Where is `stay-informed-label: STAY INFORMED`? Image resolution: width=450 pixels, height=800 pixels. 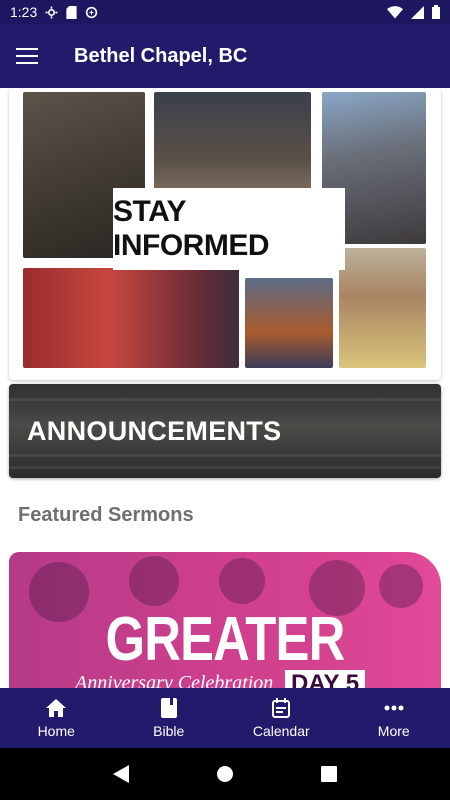 stay-informed-label: STAY INFORMED is located at coordinates (229, 229).